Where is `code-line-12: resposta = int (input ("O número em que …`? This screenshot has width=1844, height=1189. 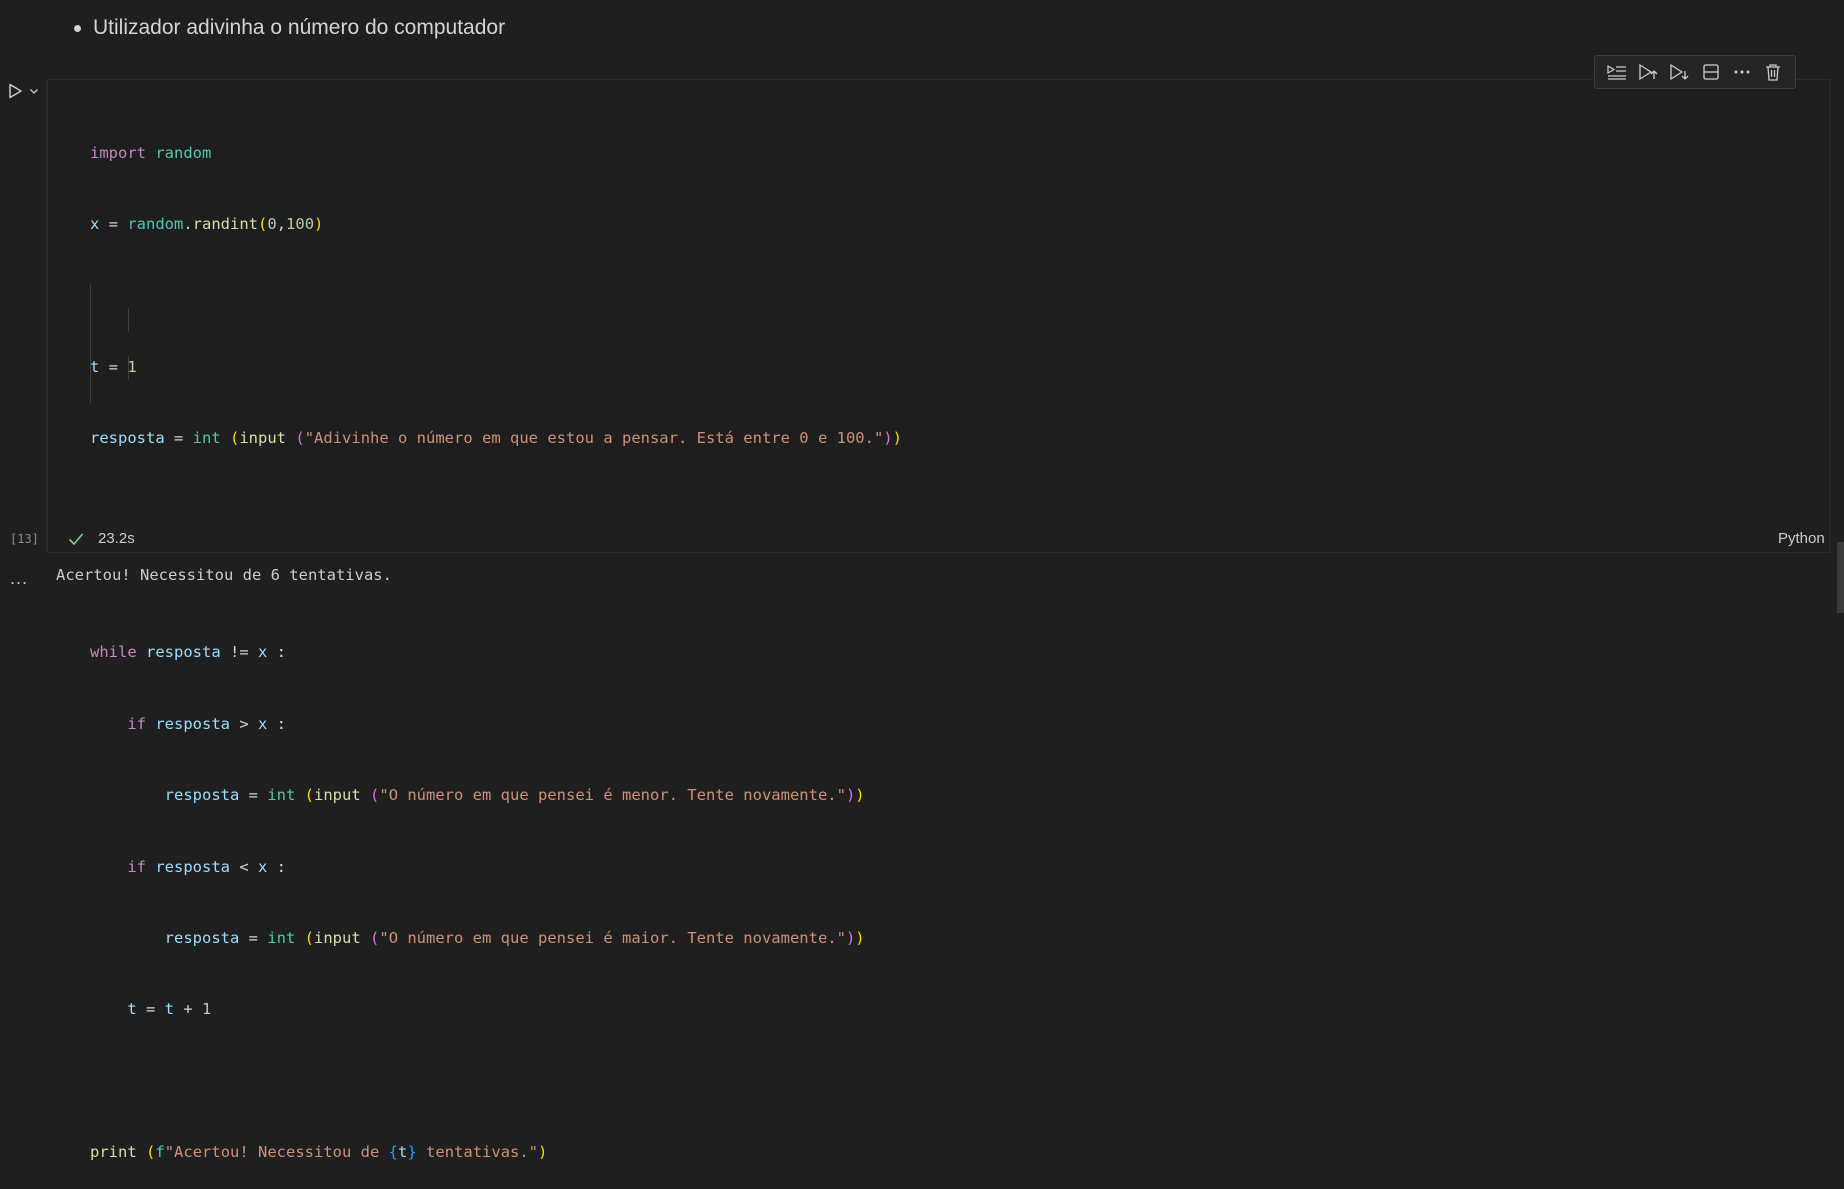
code-line-12: resposta = int (input ("O número em que … is located at coordinates (514, 937).